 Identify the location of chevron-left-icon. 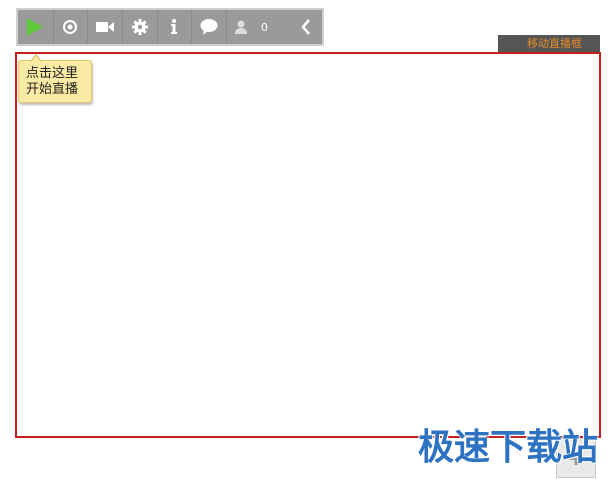
(306, 27).